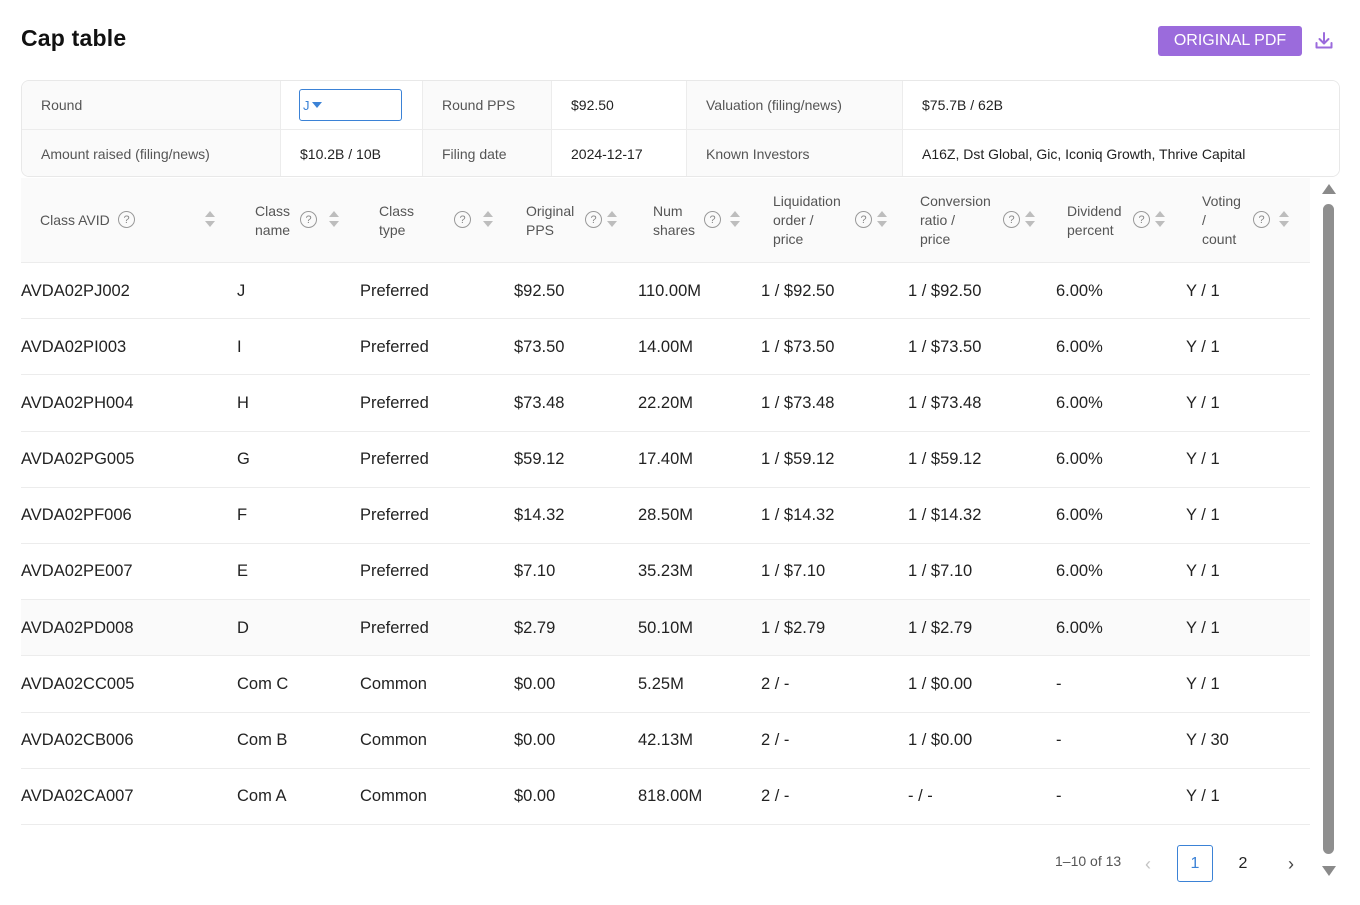 The height and width of the screenshot is (905, 1360). What do you see at coordinates (74, 38) in the screenshot?
I see `page-title: Cap table` at bounding box center [74, 38].